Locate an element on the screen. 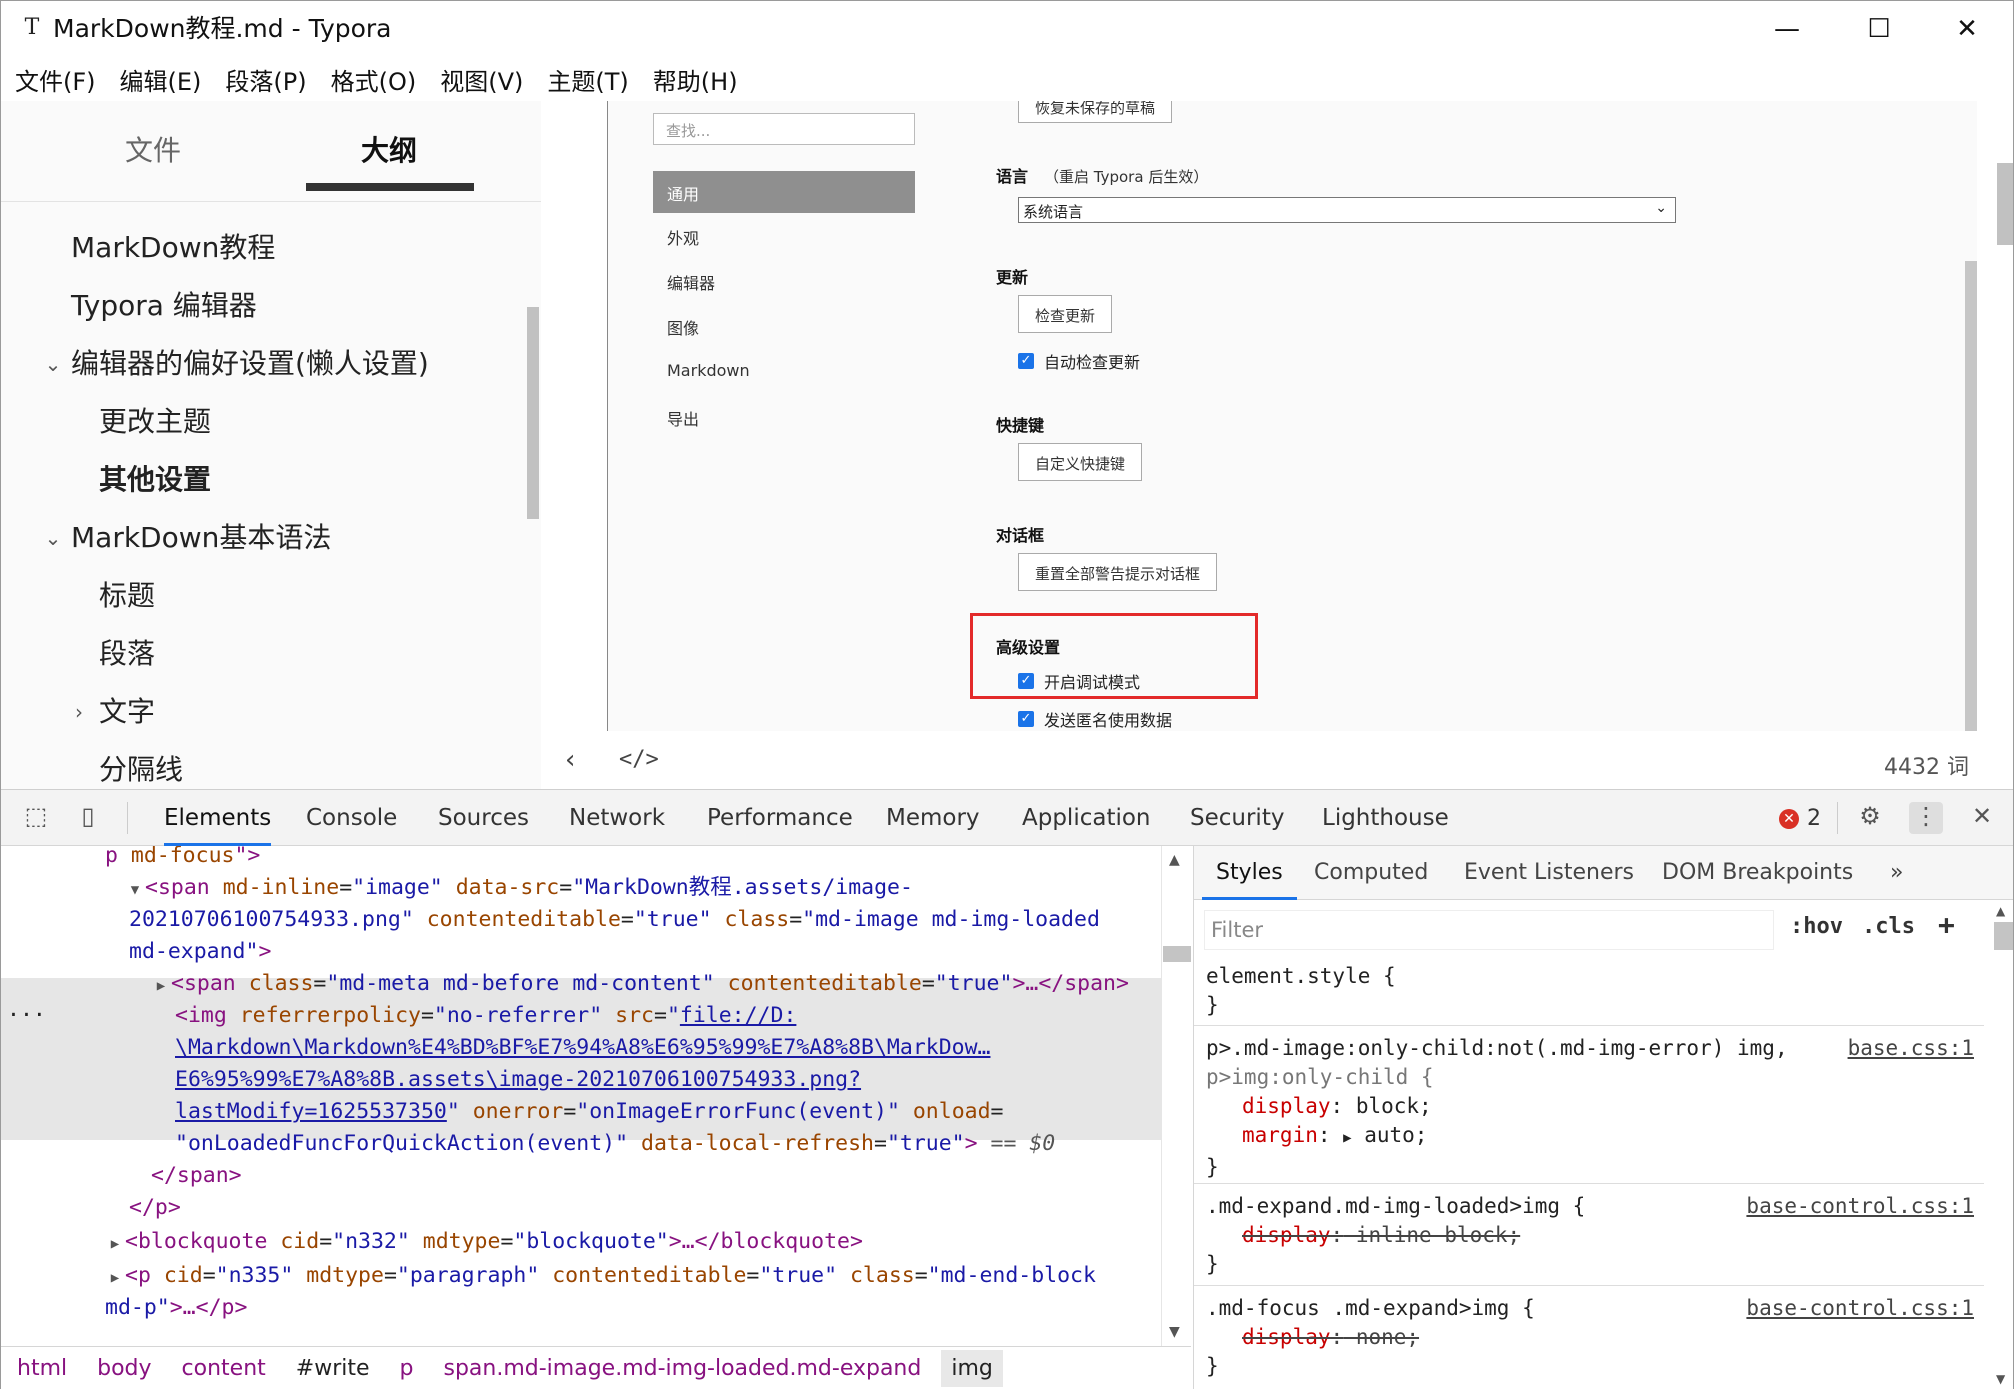 This screenshot has height=1389, width=2014. source-code-mode-icon: </> is located at coordinates (639, 759).